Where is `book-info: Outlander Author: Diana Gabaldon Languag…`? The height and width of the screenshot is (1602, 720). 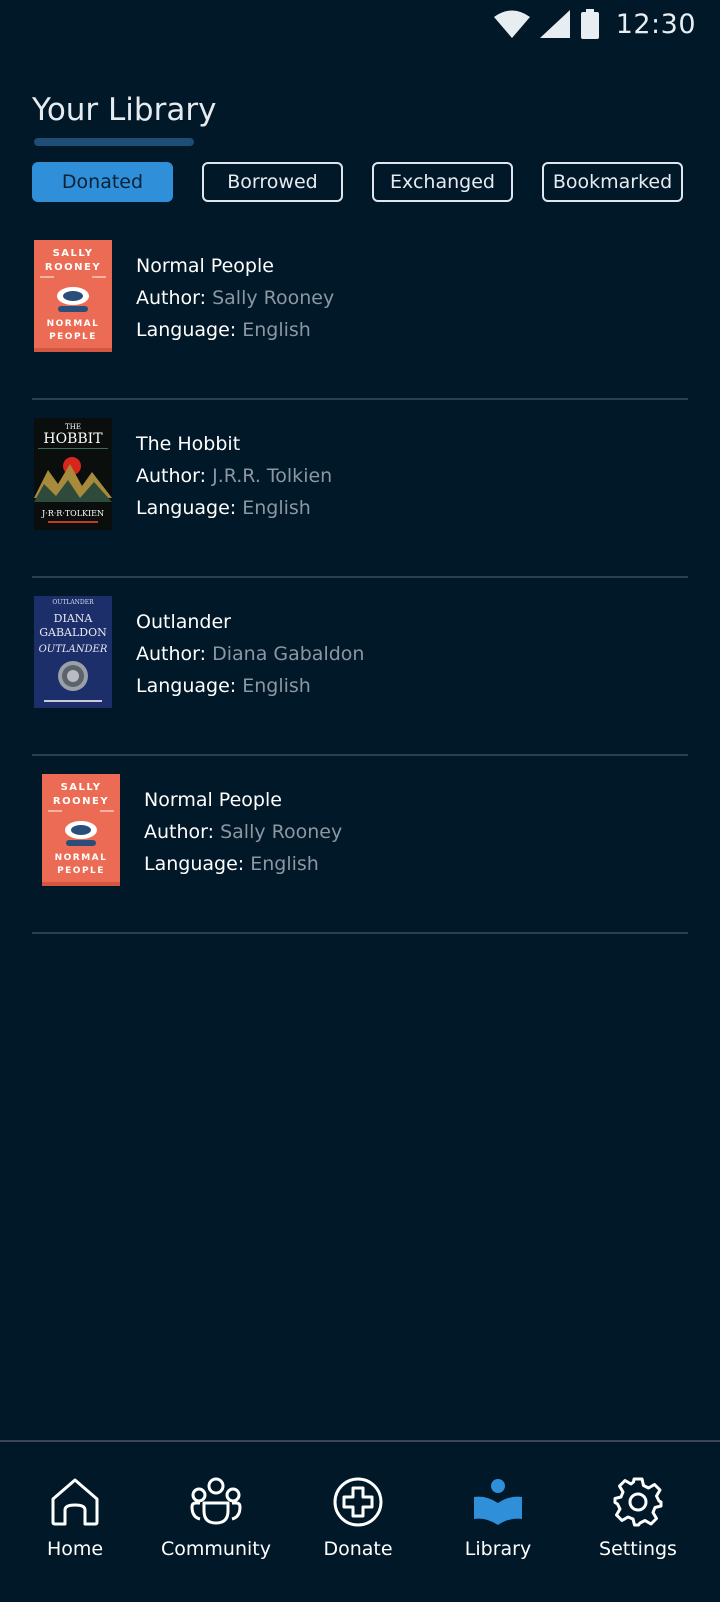
book-info: Outlander Author: Diana Gabaldon Languag… is located at coordinates (250, 654).